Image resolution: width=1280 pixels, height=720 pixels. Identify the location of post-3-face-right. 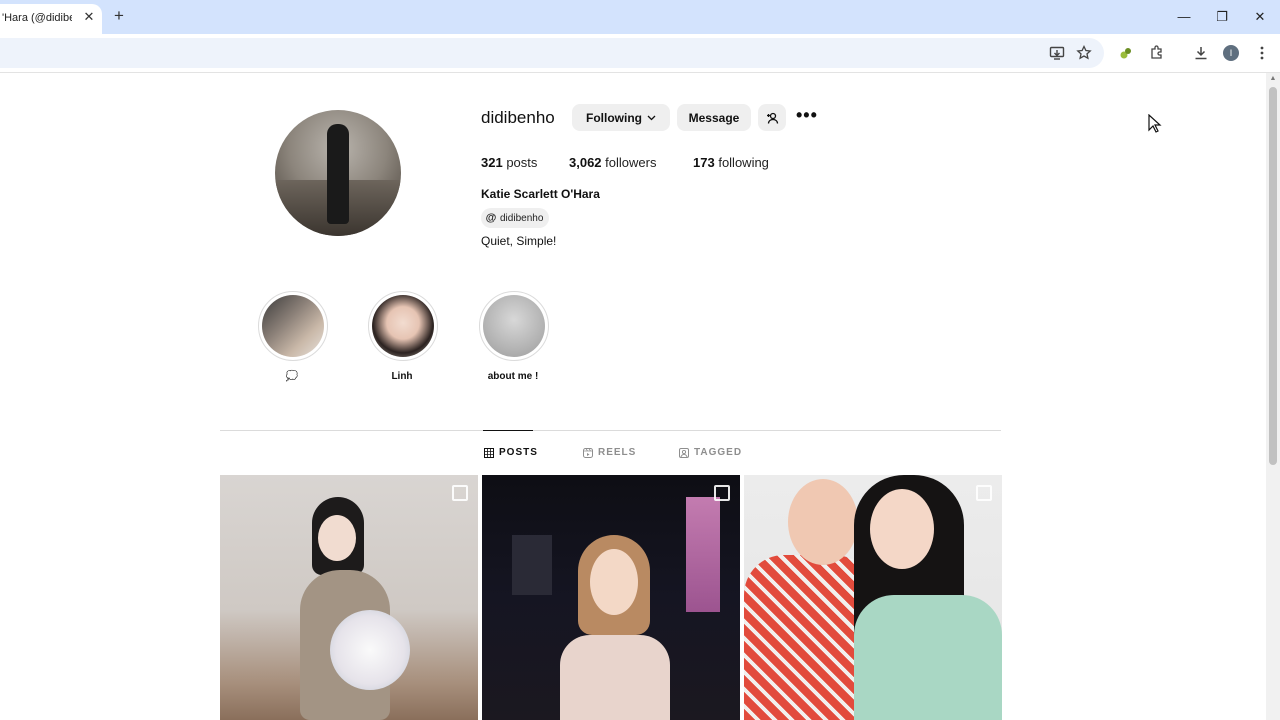
(902, 529).